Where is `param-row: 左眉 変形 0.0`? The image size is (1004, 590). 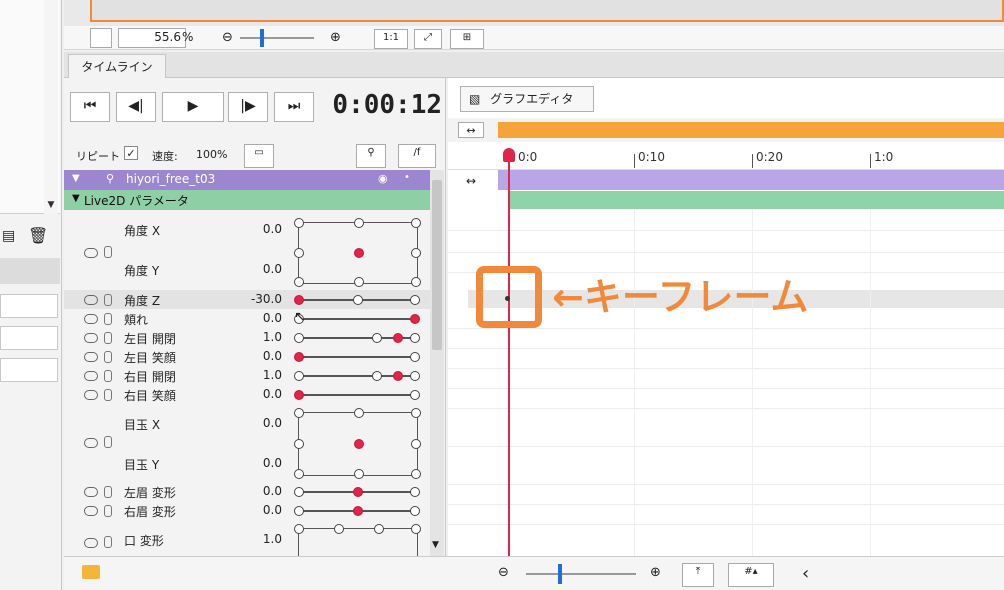 param-row: 左眉 変形 0.0 is located at coordinates (247, 491).